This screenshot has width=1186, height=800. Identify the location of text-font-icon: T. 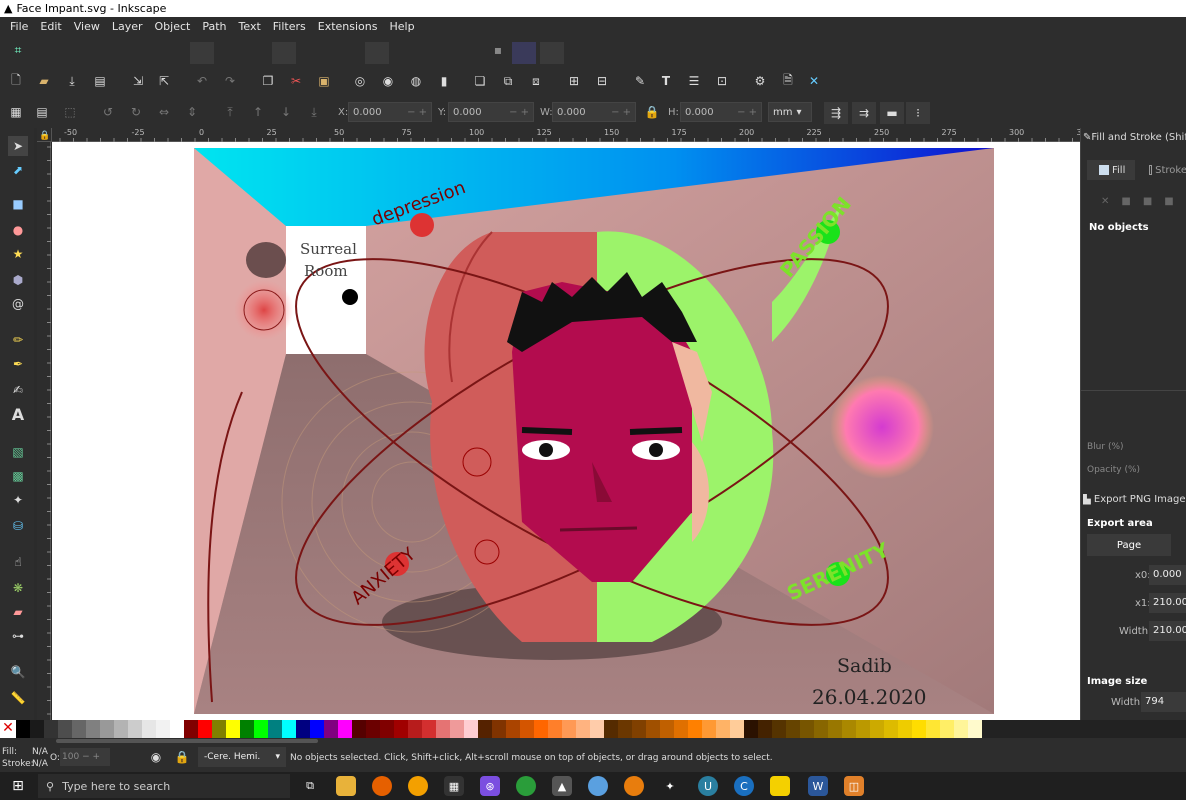
(666, 81).